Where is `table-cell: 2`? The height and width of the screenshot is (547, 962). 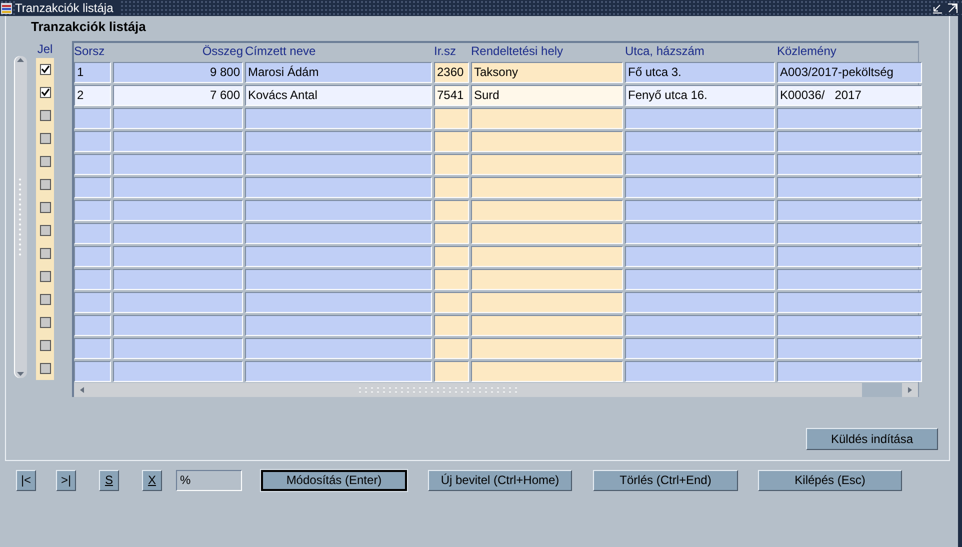 table-cell: 2 is located at coordinates (92, 95).